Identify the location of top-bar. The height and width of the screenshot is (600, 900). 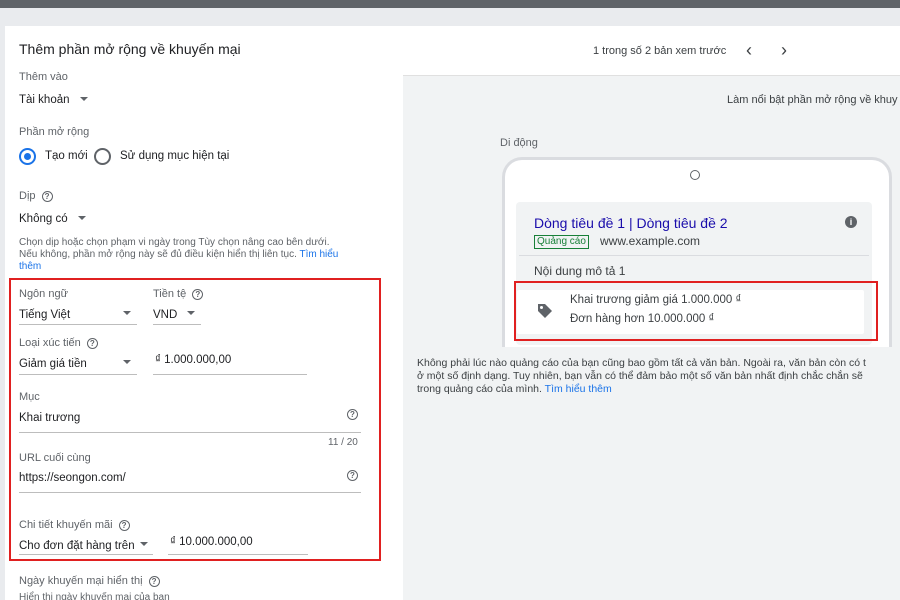
(450, 4).